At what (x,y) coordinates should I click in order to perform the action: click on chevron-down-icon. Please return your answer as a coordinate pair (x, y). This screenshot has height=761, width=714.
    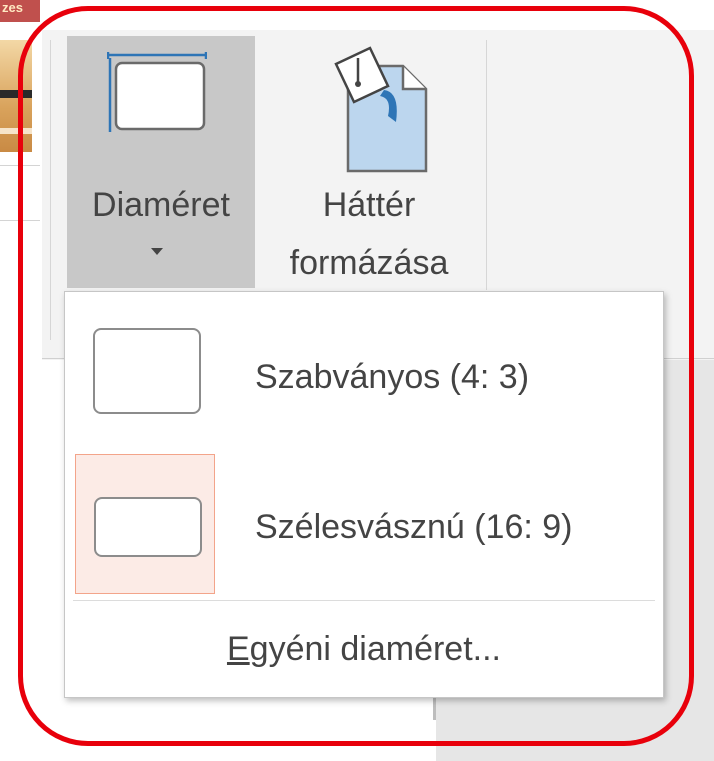
    Looking at the image, I should click on (157, 251).